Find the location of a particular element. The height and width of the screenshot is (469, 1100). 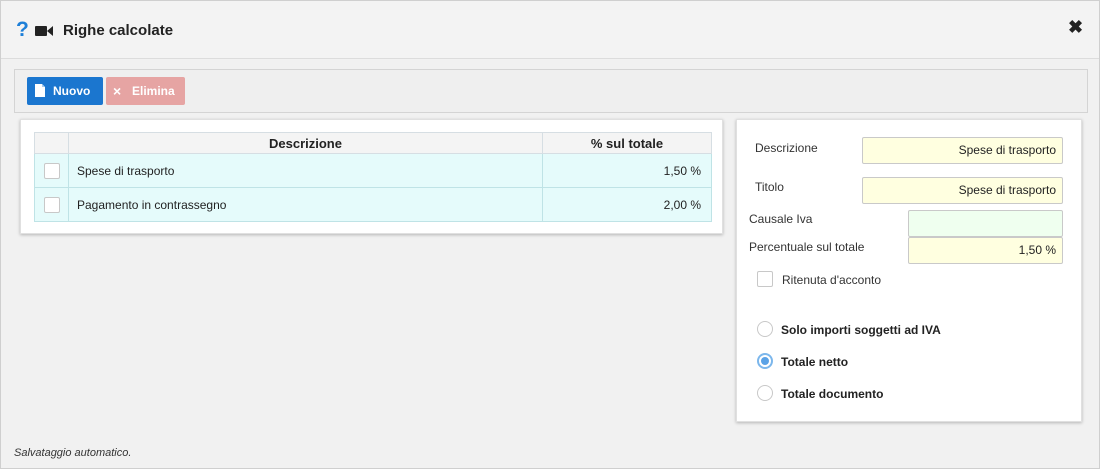

titolo-label: Titolo is located at coordinates (769, 187).